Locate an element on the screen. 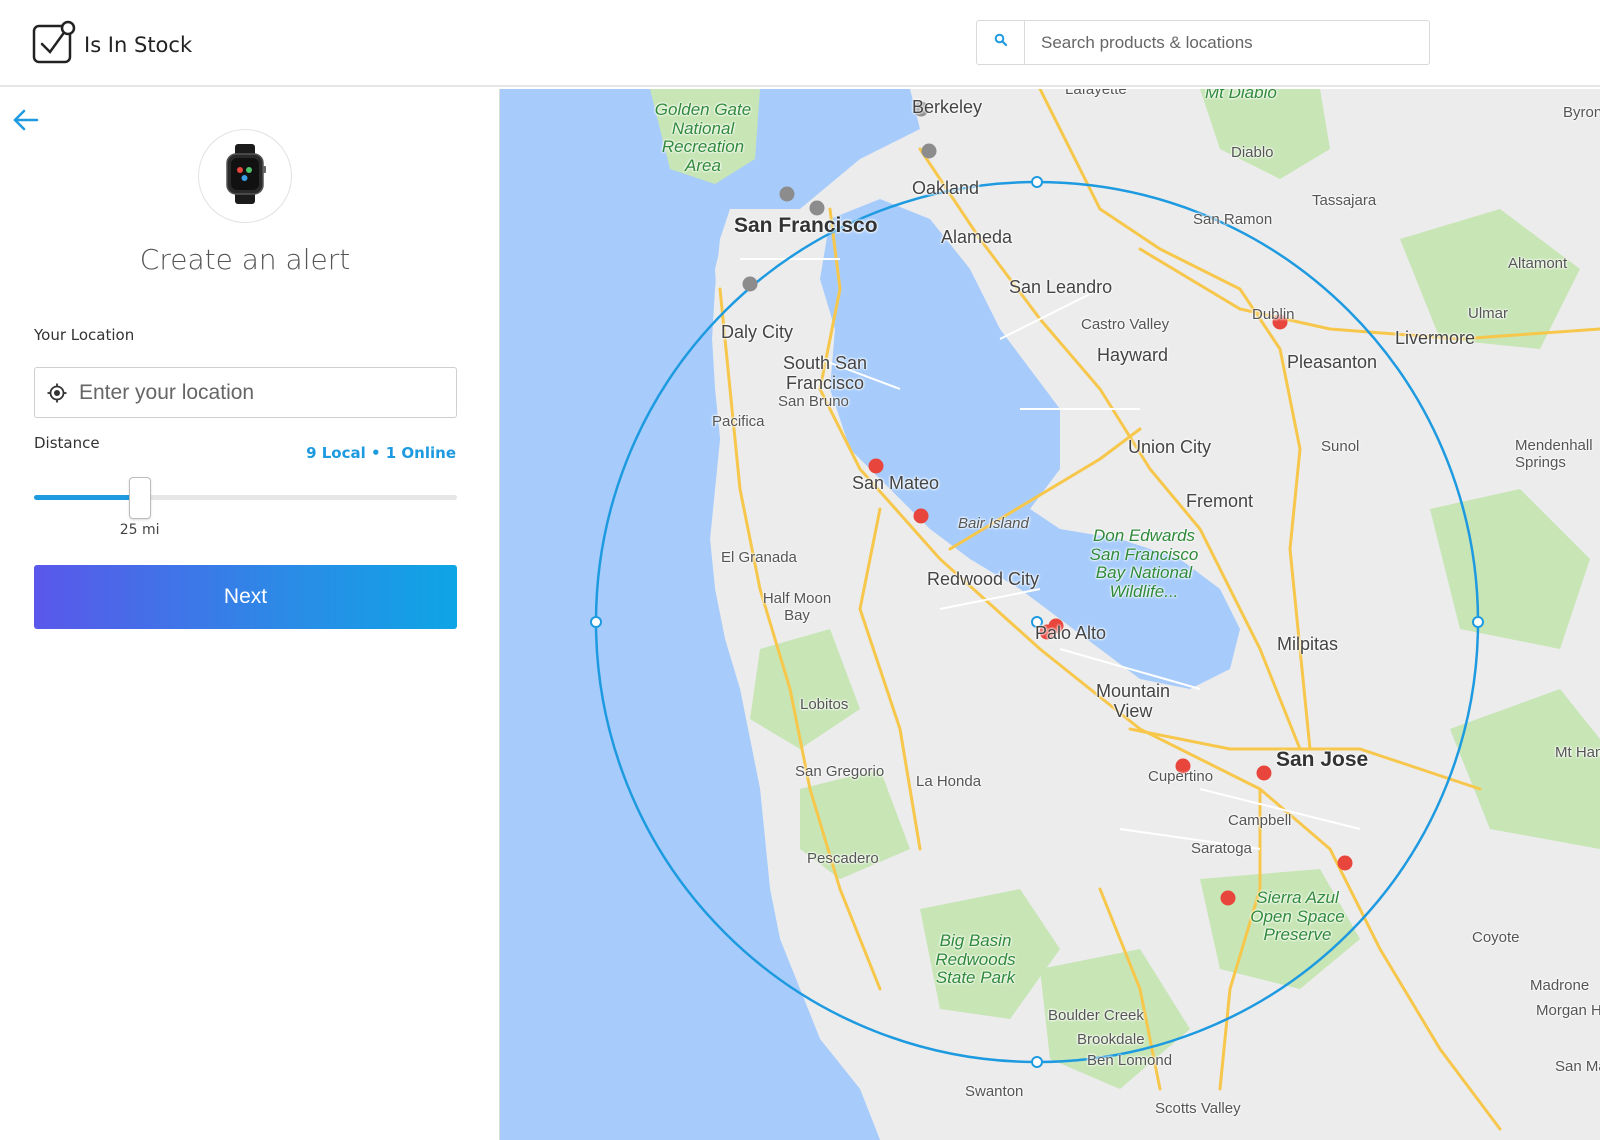 Image resolution: width=1600 pixels, height=1140 pixels. map-label: Campbell is located at coordinates (1260, 820).